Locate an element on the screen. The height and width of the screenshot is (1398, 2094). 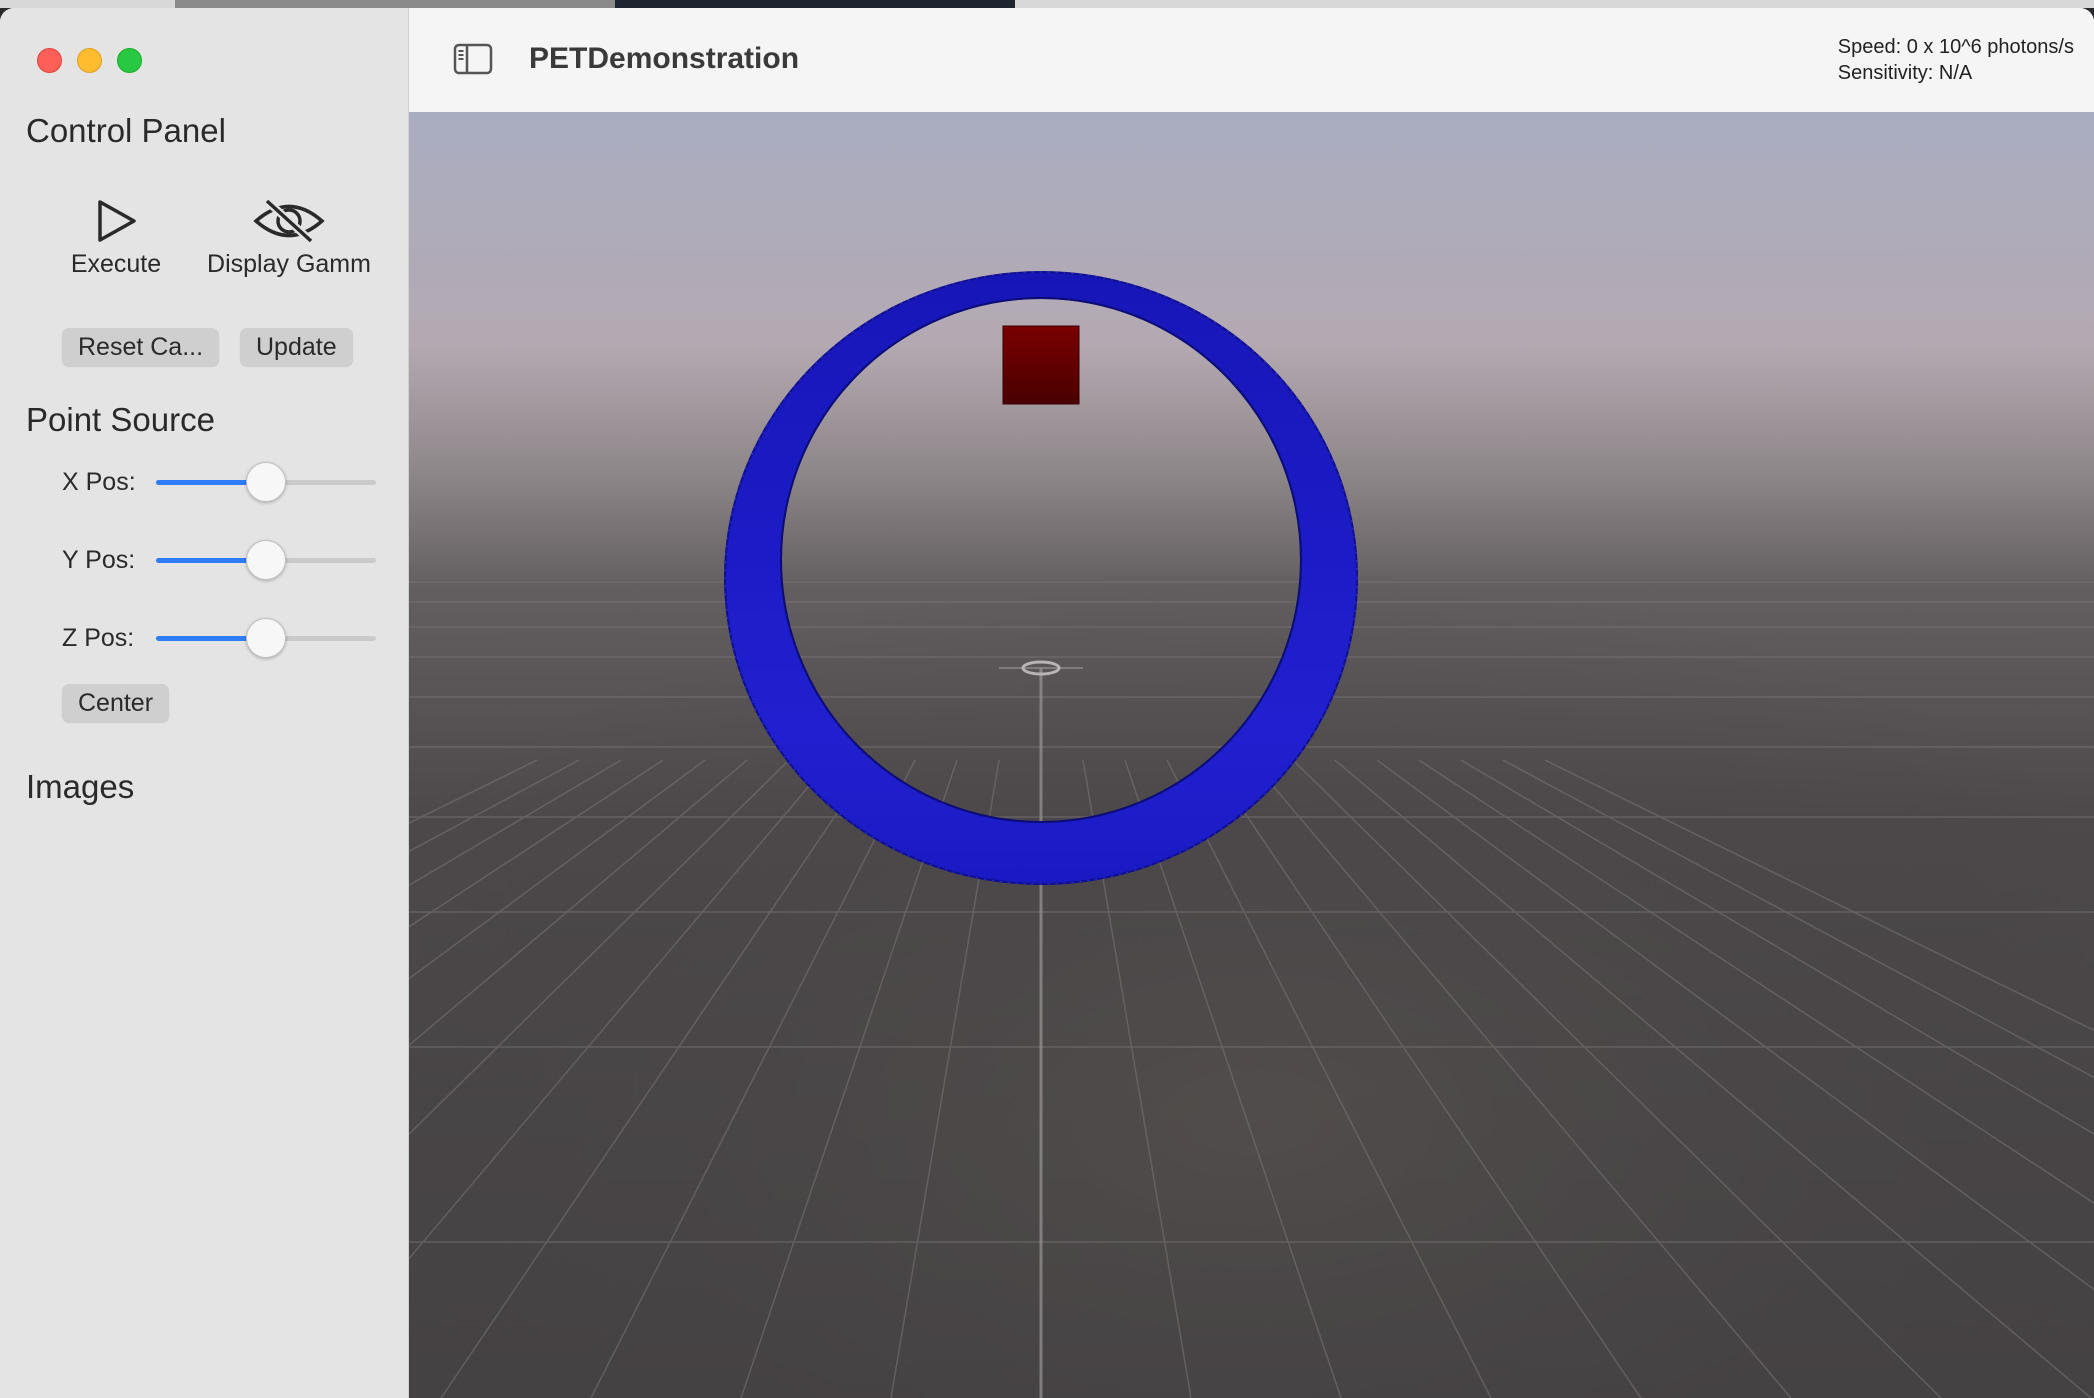
z-pos-label: Z Pos: is located at coordinates (98, 638).